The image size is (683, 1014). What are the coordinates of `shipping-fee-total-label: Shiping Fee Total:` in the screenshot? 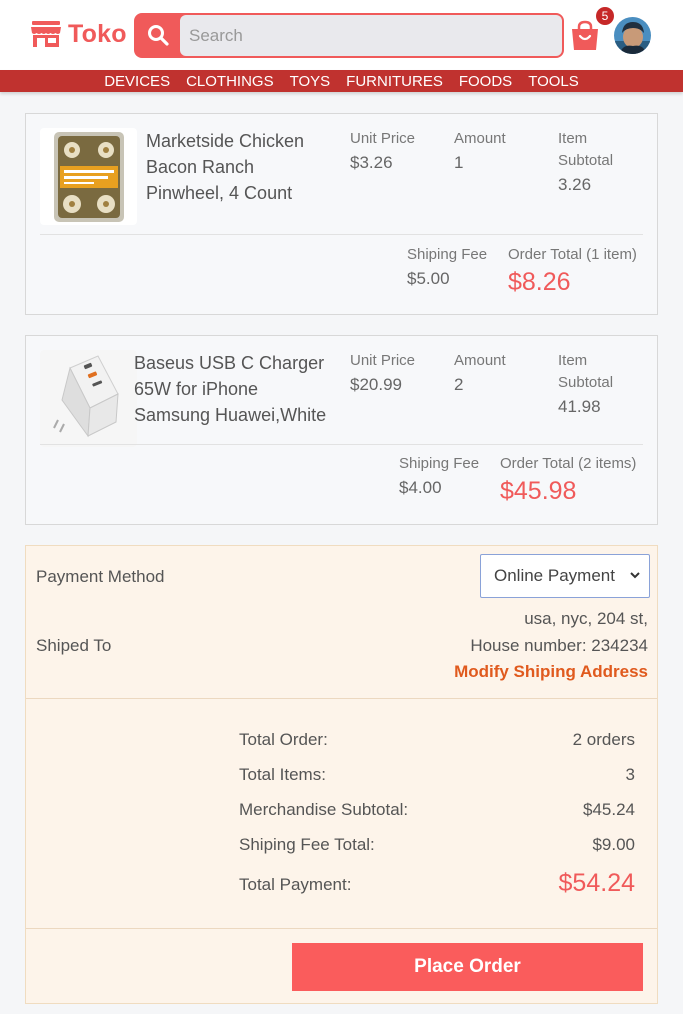 It's located at (307, 844).